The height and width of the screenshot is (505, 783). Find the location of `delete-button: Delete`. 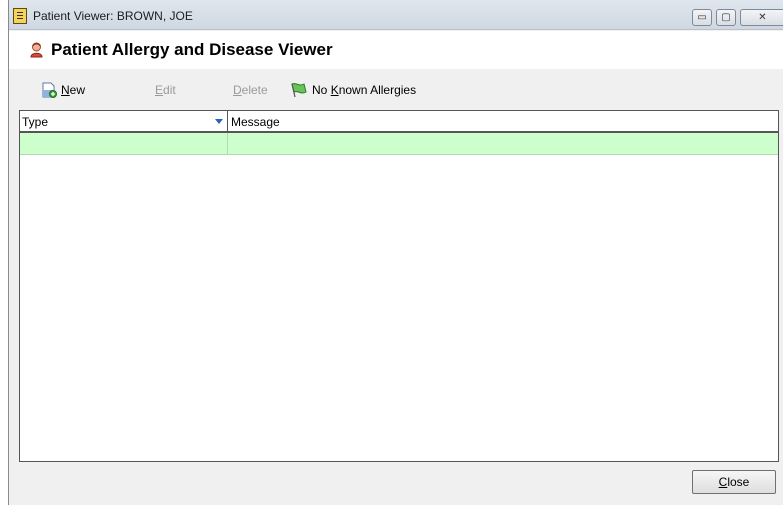

delete-button: Delete is located at coordinates (250, 90).